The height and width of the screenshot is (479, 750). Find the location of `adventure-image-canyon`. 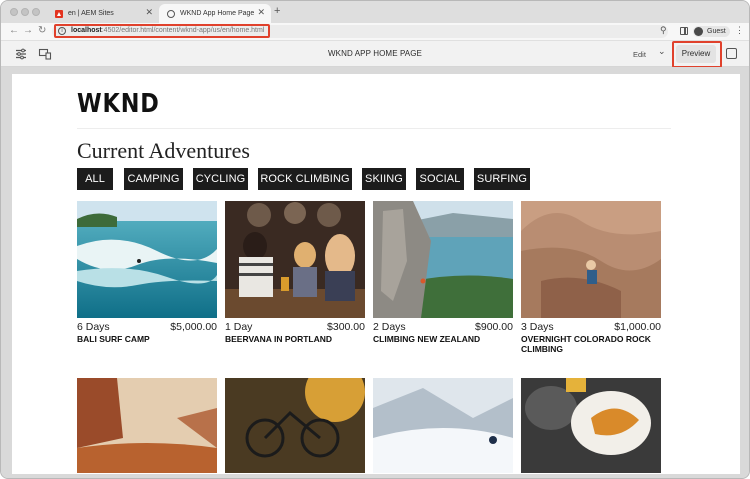

adventure-image-canyon is located at coordinates (147, 425).